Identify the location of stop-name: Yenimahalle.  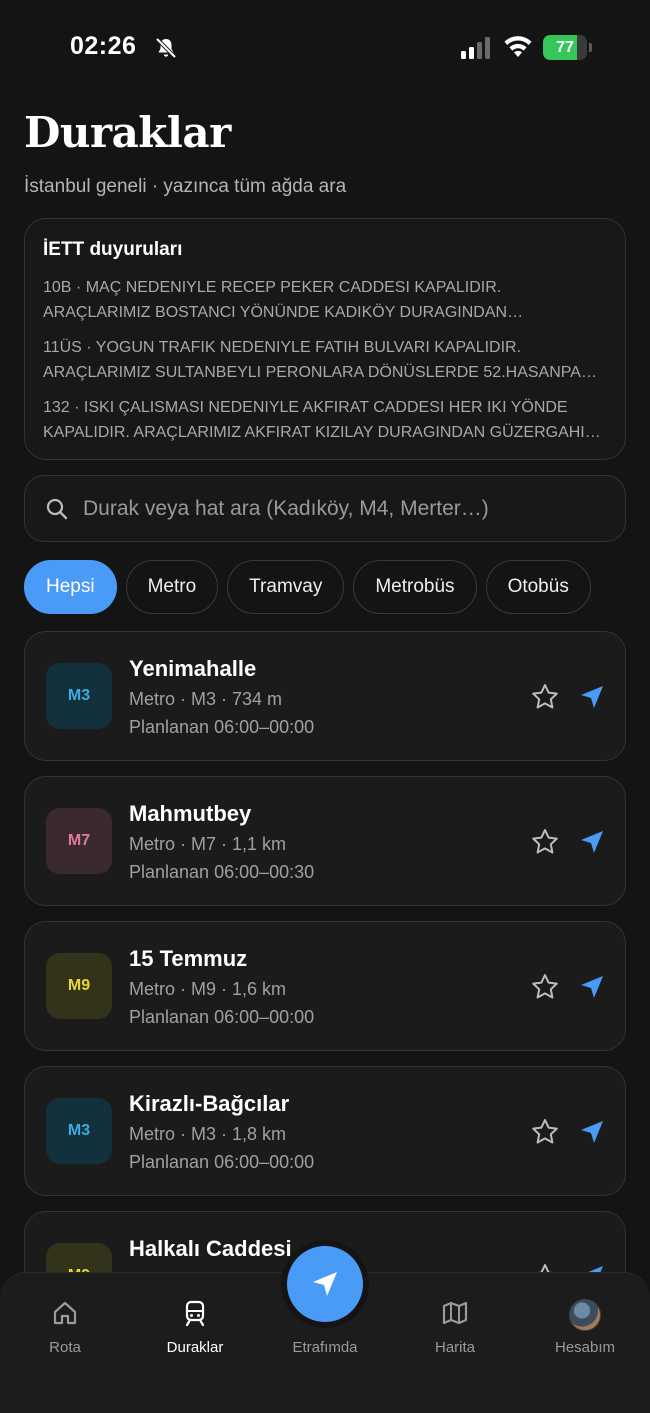
(193, 668).